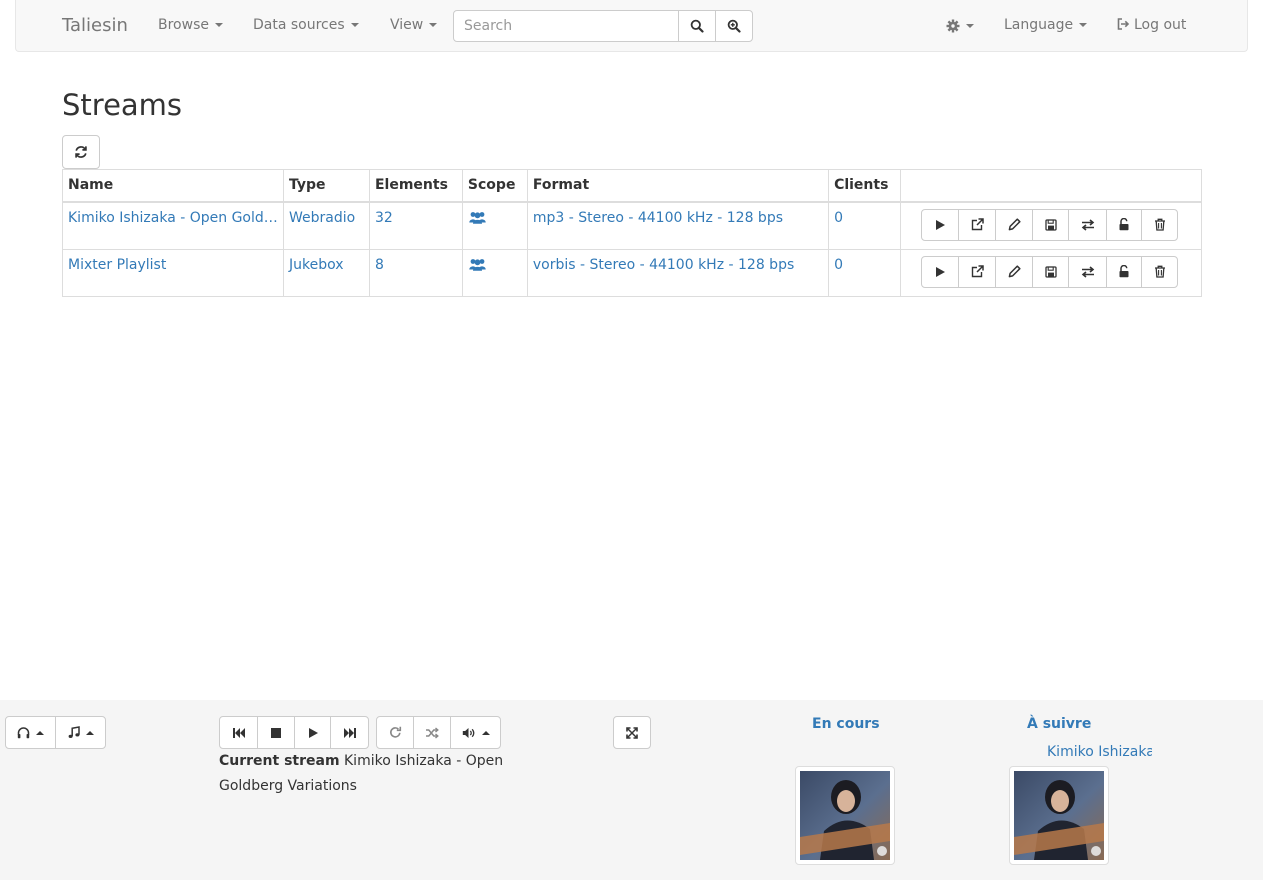  I want to click on previous-button, so click(238, 732).